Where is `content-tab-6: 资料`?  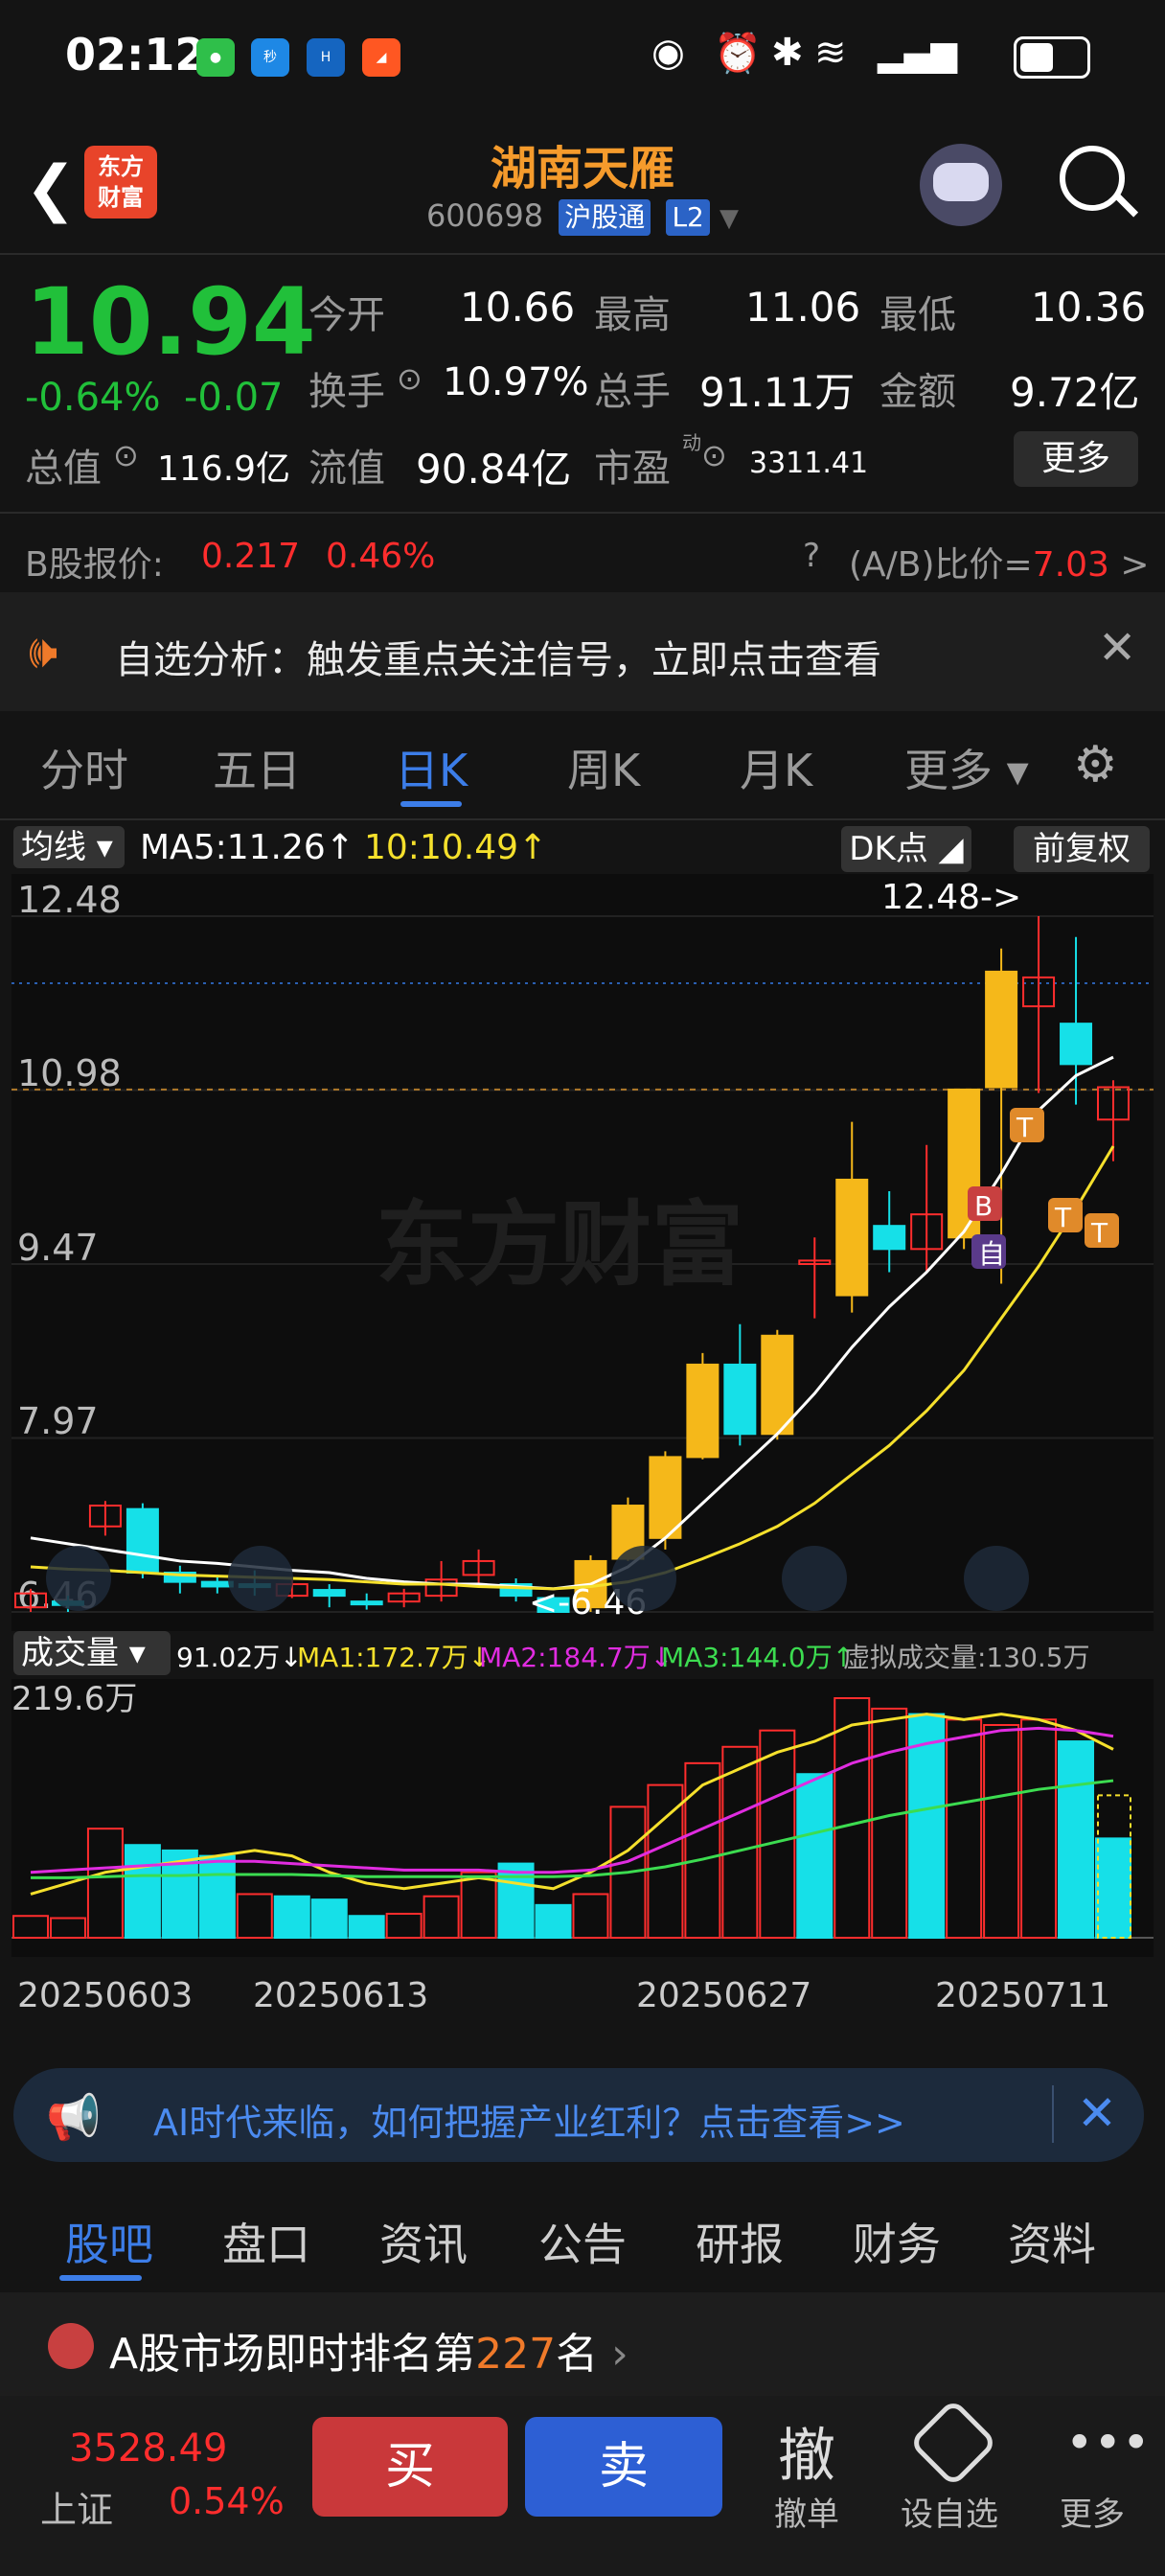
content-tab-6: 资料 is located at coordinates (1052, 2241).